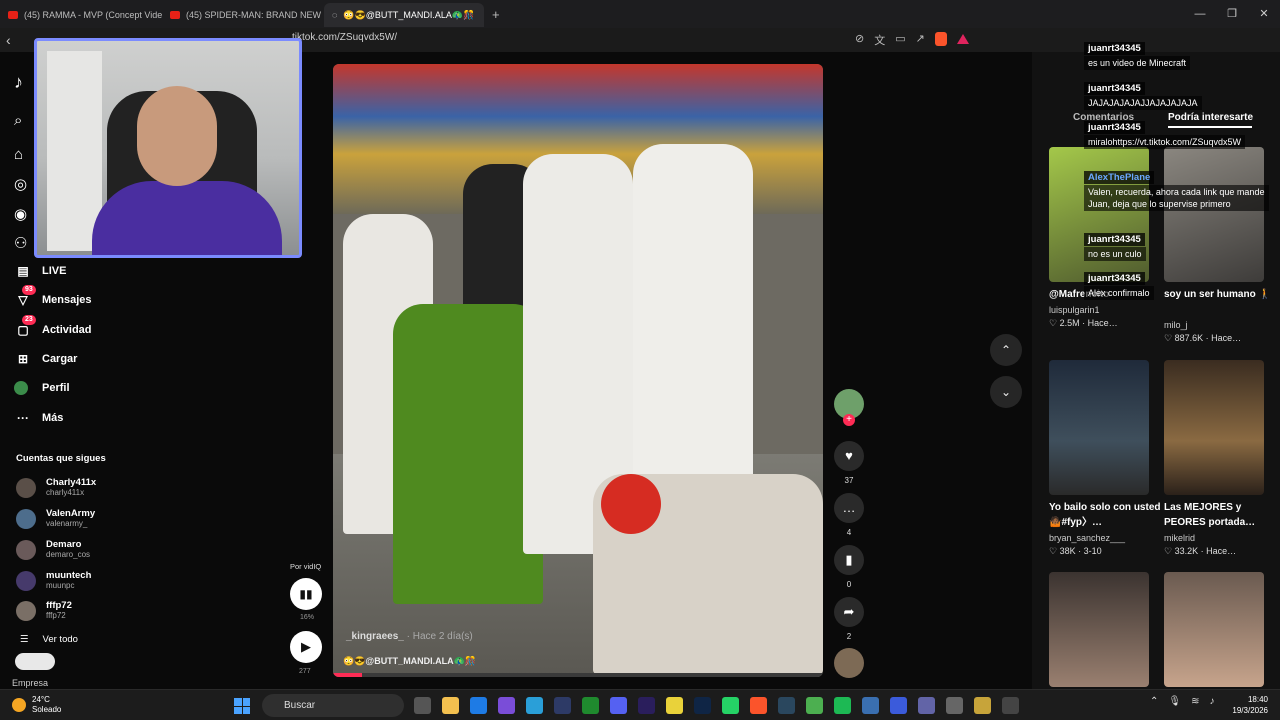  What do you see at coordinates (1006, 350) in the screenshot?
I see `previous-video-button: ⌃` at bounding box center [1006, 350].